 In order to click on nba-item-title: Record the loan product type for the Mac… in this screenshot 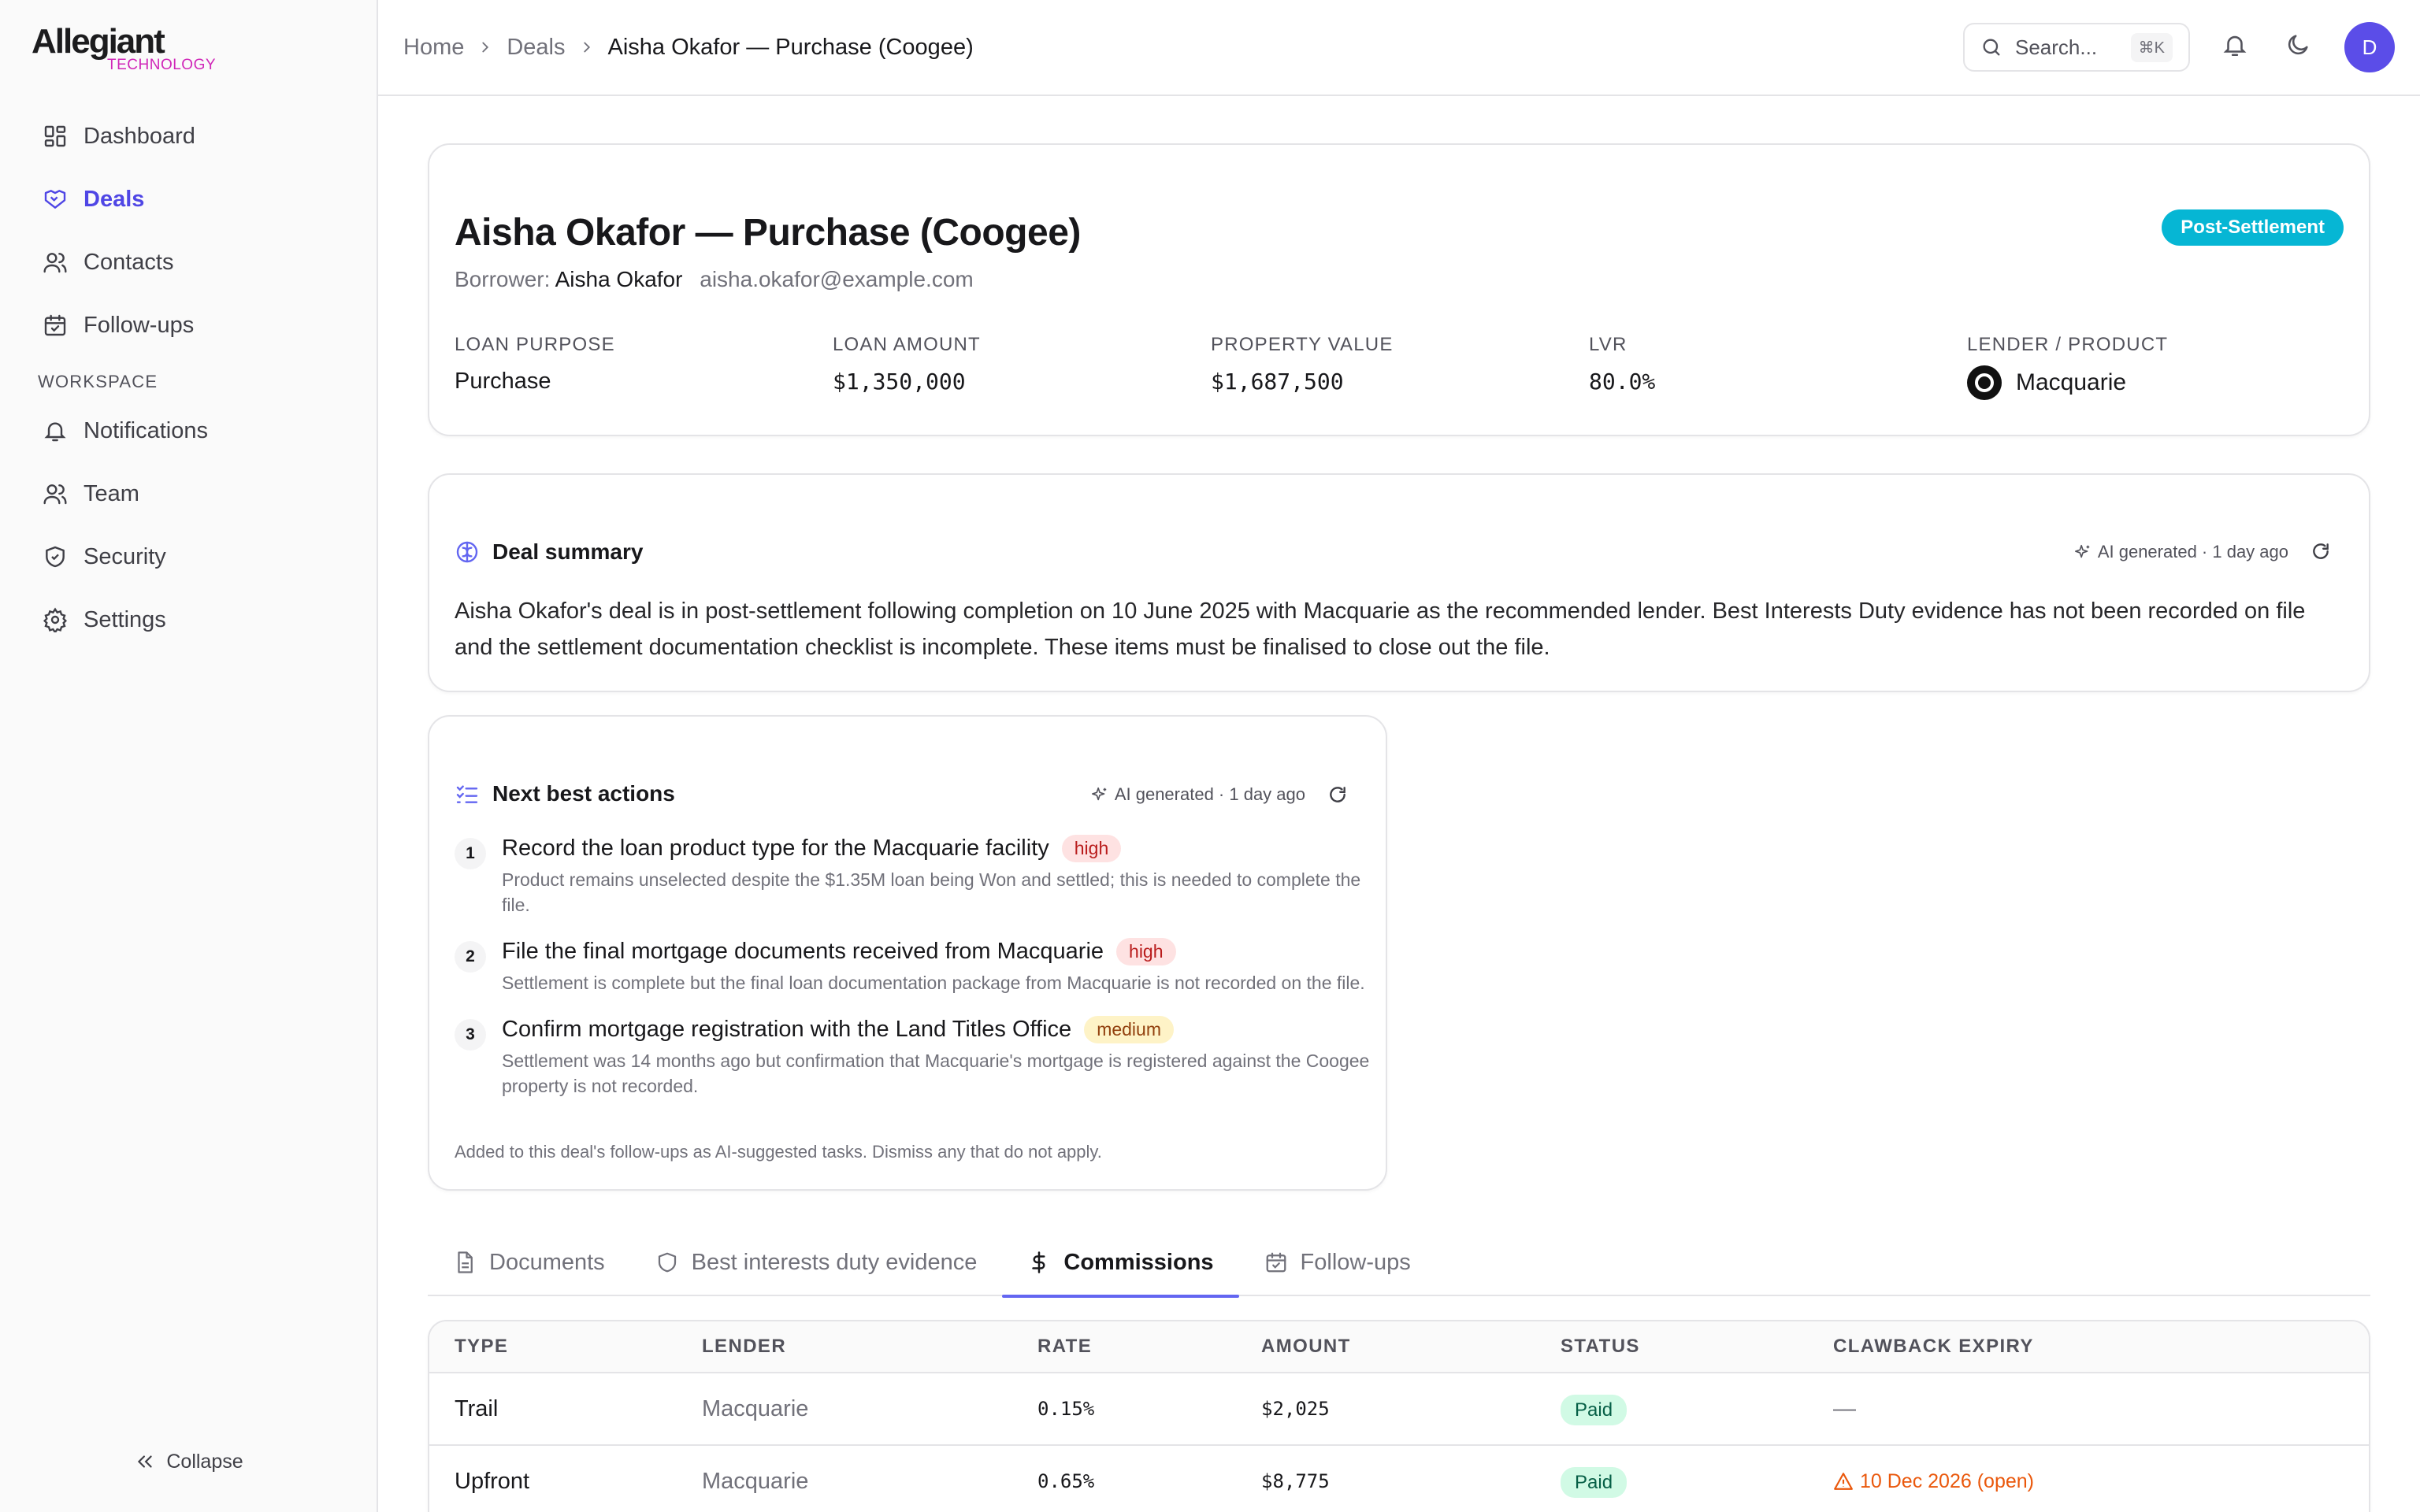, I will do `click(943, 848)`.